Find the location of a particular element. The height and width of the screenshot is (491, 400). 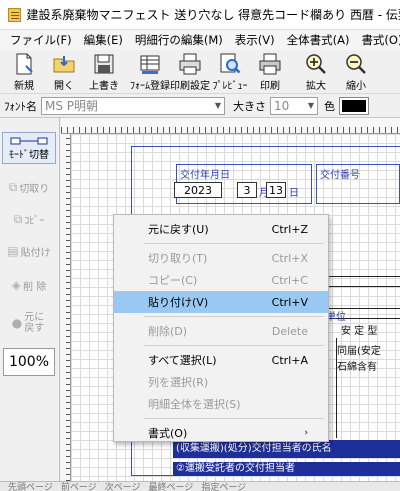

page-navigation-bar: 先頭ページ 前ページ 次ページ 最終ページ 指定ページ is located at coordinates (200, 486).